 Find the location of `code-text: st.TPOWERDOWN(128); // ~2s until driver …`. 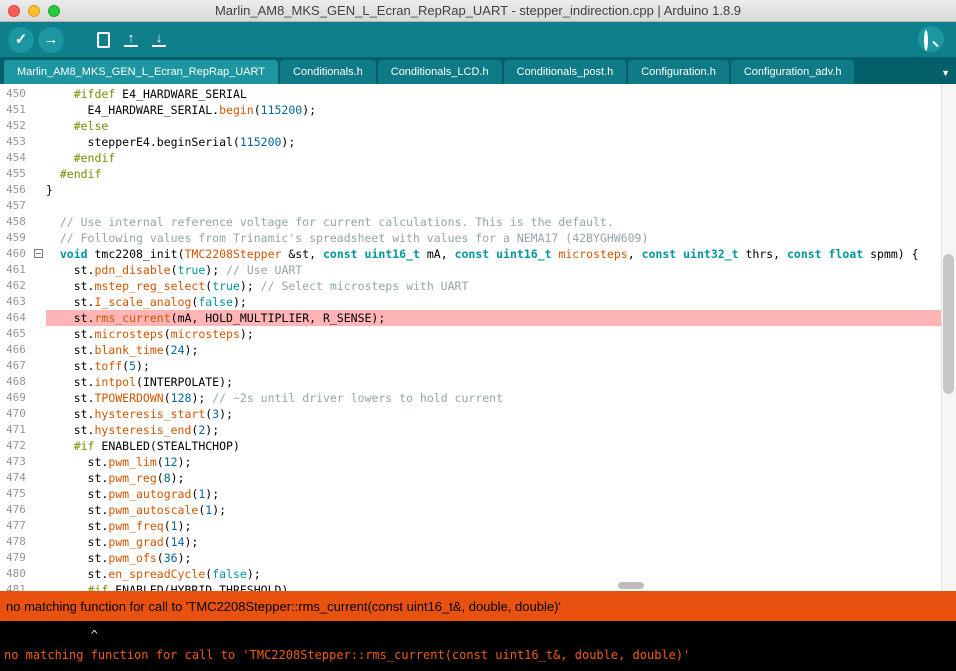

code-text: st.TPOWERDOWN(128); // ~2s until driver … is located at coordinates (275, 398).